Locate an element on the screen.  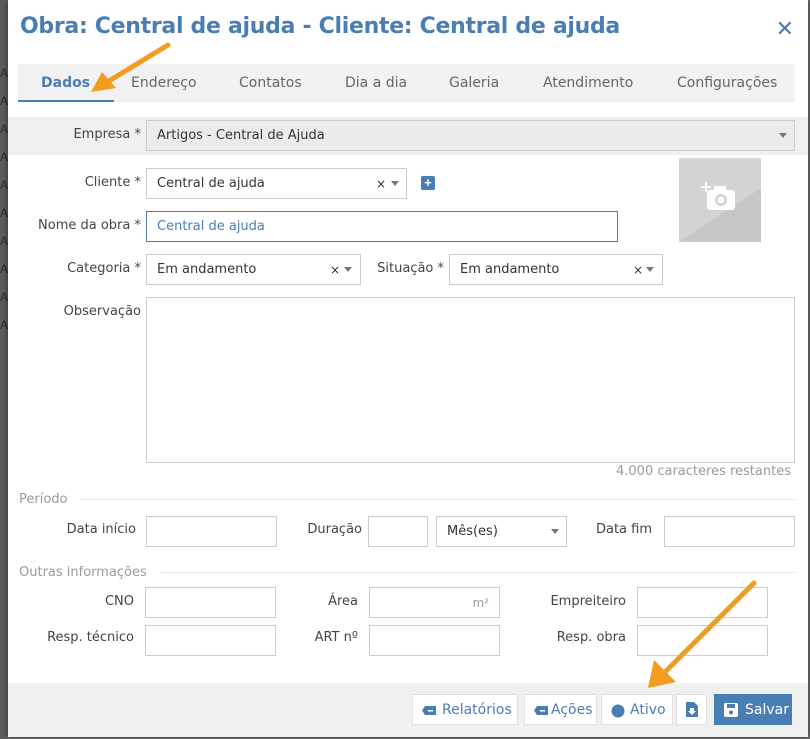
cliente-select: Central de ajuda × is located at coordinates (276, 183).